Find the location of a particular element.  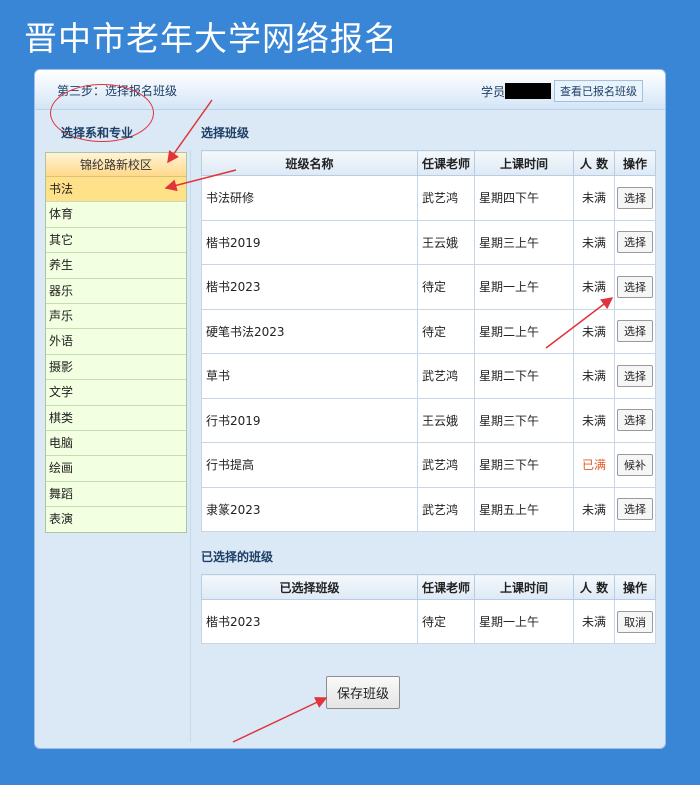

time-cell: 星期三上午 is located at coordinates (524, 242).